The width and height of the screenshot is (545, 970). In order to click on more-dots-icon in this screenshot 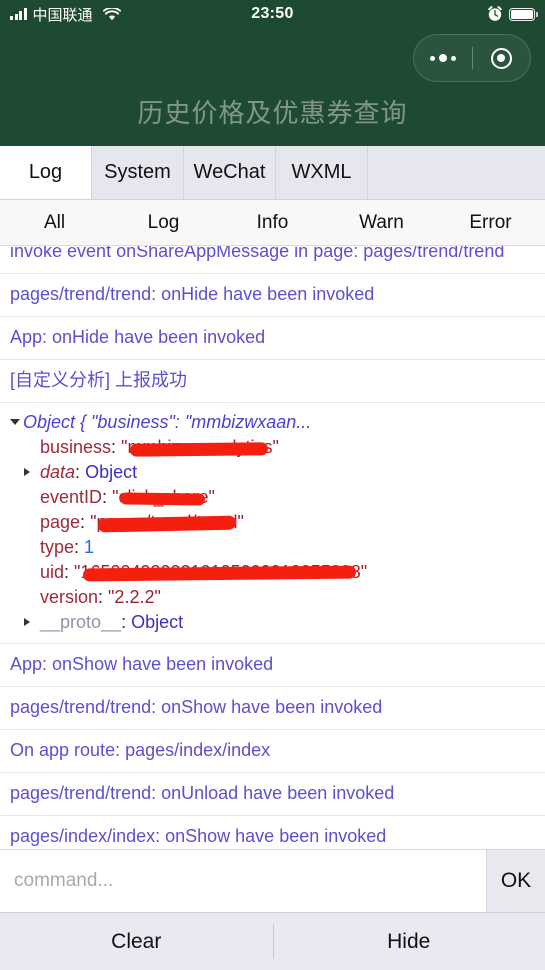, I will do `click(442, 58)`.